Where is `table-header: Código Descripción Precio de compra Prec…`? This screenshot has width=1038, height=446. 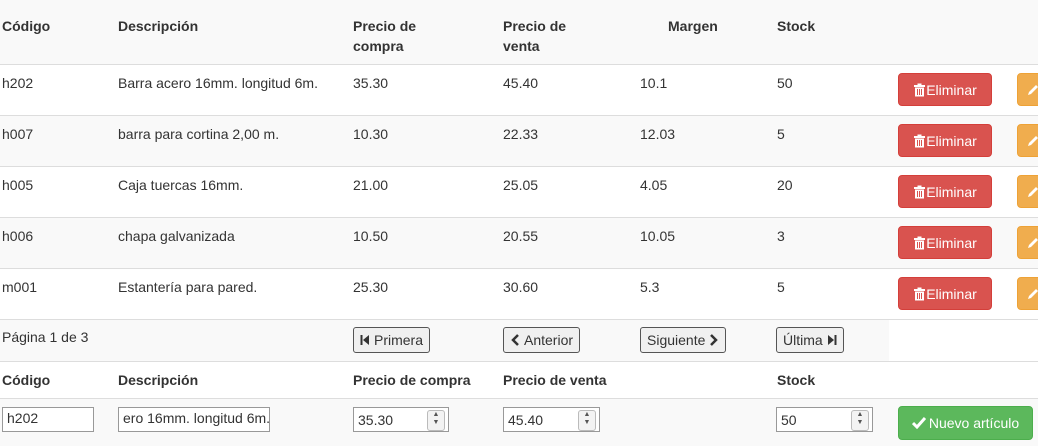 table-header: Código Descripción Precio de compra Prec… is located at coordinates (519, 32).